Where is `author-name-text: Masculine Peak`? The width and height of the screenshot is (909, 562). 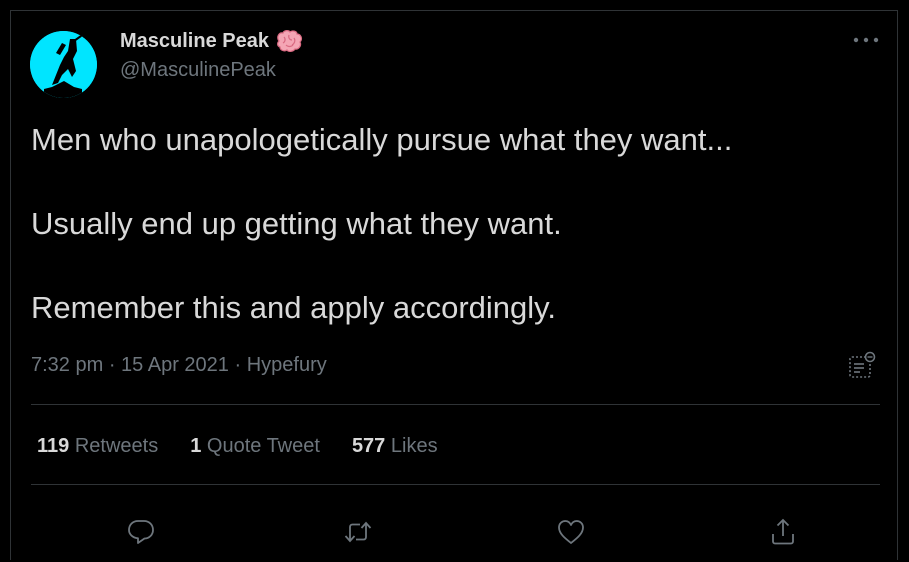
author-name-text: Masculine Peak is located at coordinates (194, 40).